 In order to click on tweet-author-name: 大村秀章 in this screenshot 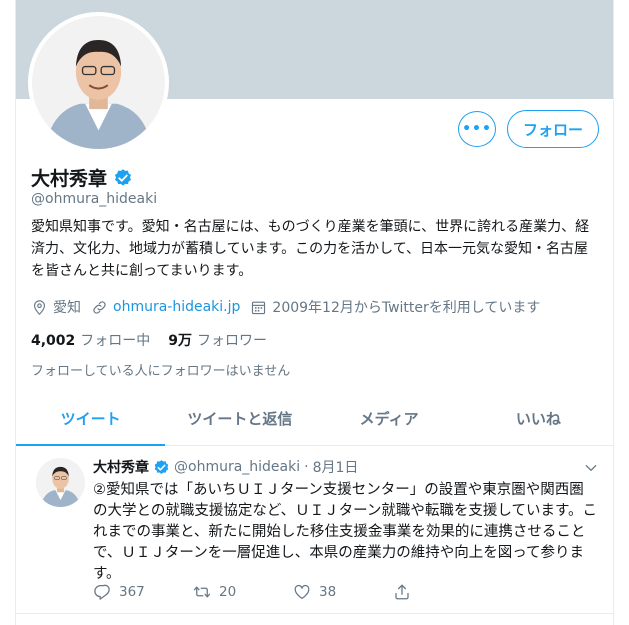, I will do `click(121, 467)`.